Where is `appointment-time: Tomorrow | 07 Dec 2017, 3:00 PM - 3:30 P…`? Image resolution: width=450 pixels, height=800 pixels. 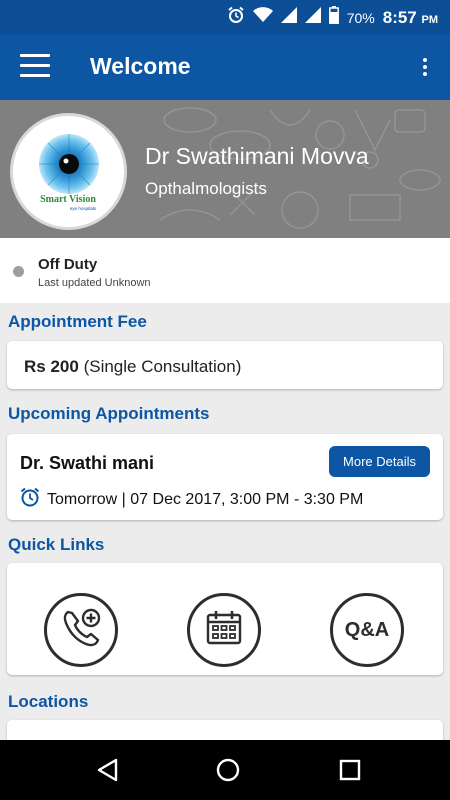 appointment-time: Tomorrow | 07 Dec 2017, 3:00 PM - 3:30 P… is located at coordinates (205, 499).